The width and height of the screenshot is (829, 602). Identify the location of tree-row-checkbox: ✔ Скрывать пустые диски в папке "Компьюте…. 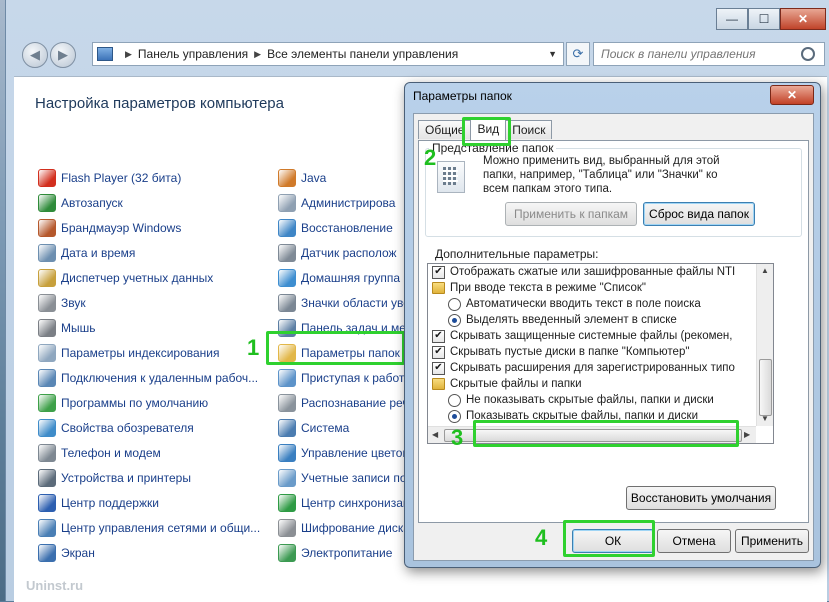
(597, 352).